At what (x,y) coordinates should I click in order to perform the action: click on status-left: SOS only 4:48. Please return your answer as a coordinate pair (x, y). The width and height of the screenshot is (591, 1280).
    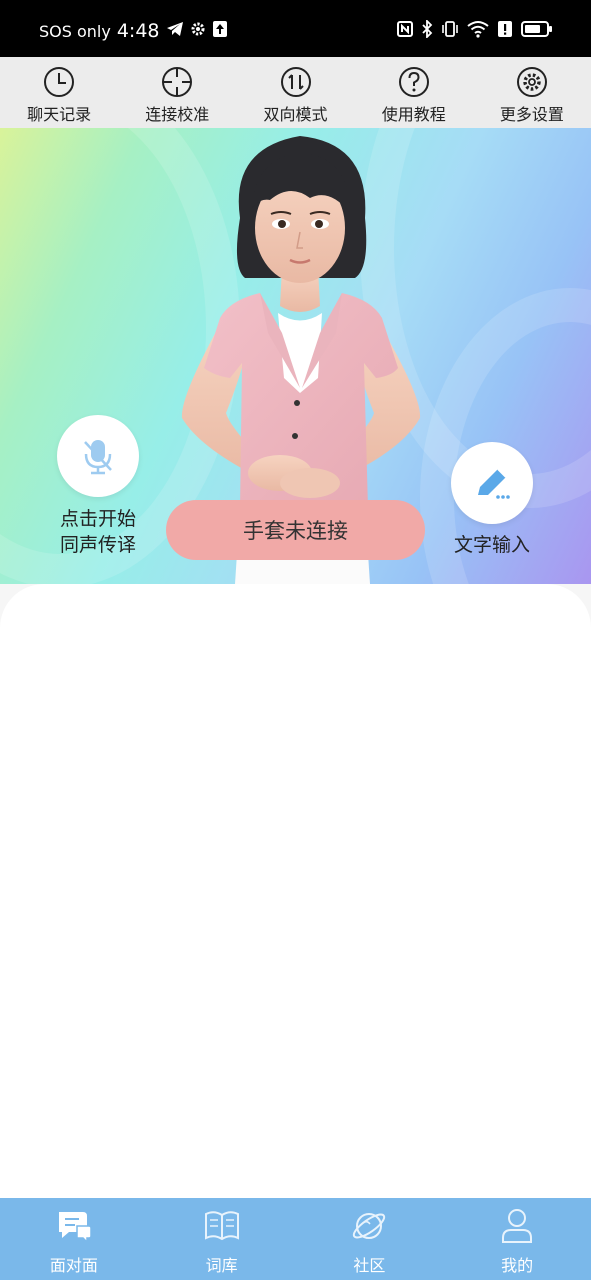
    Looking at the image, I should click on (133, 31).